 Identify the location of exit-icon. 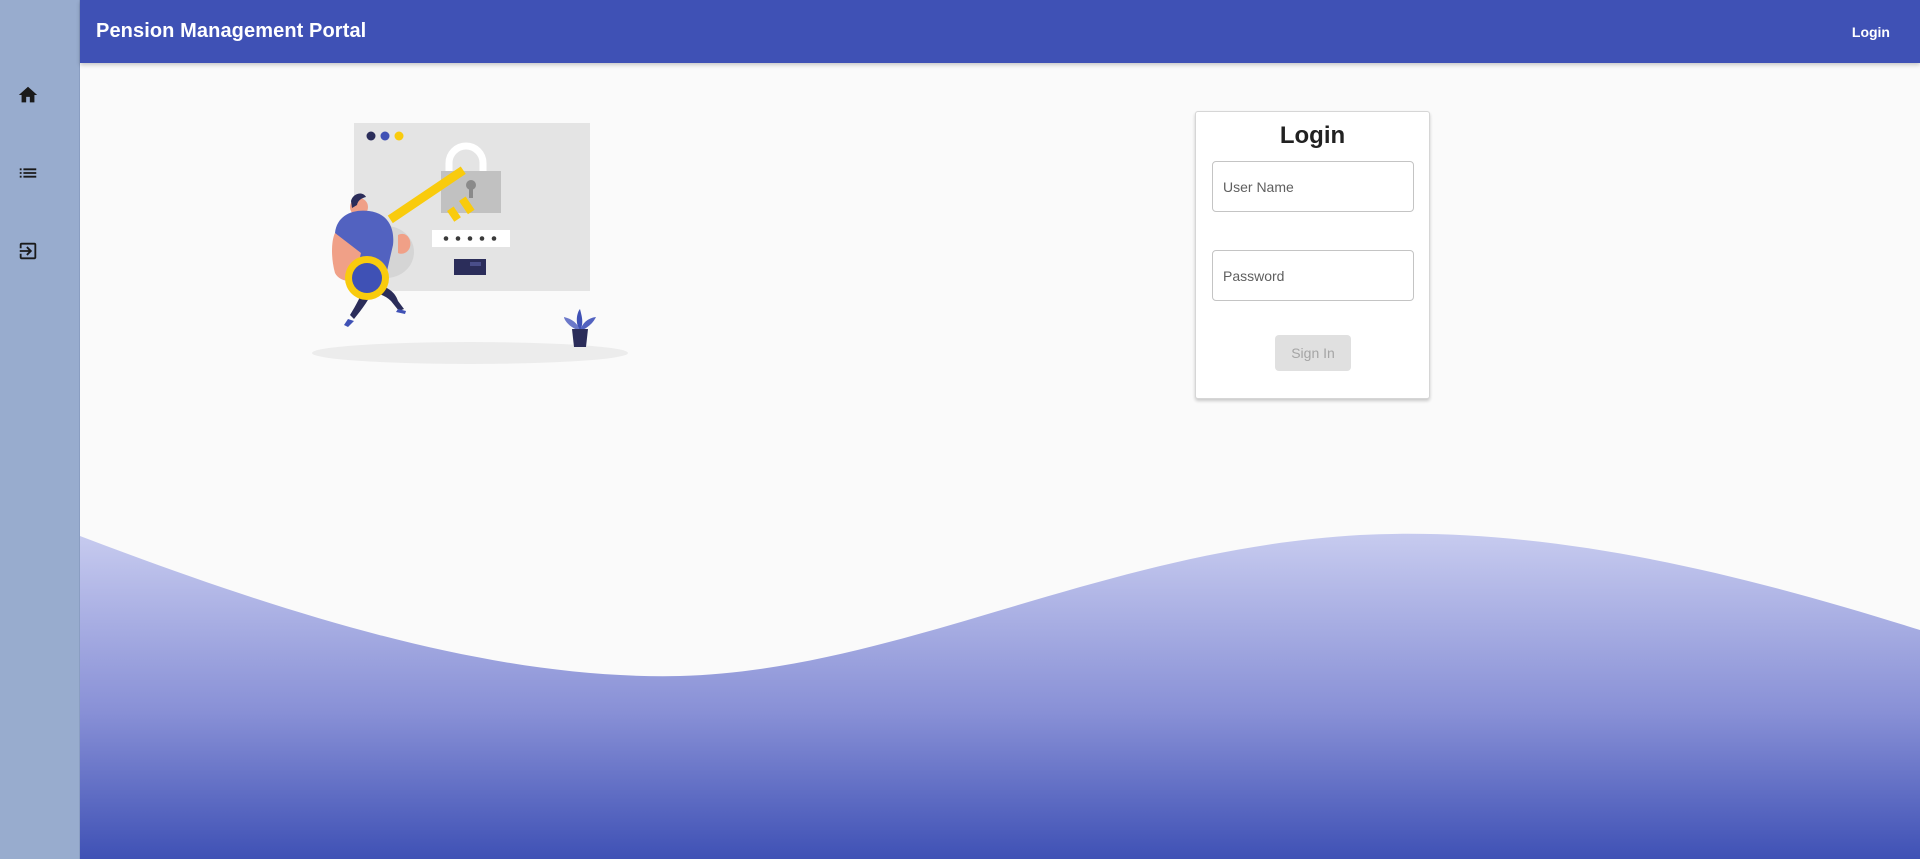
(28, 251).